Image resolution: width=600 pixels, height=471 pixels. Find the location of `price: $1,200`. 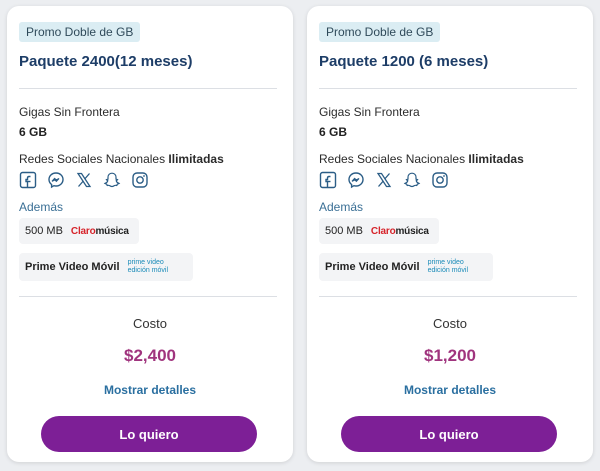

price: $1,200 is located at coordinates (450, 355).